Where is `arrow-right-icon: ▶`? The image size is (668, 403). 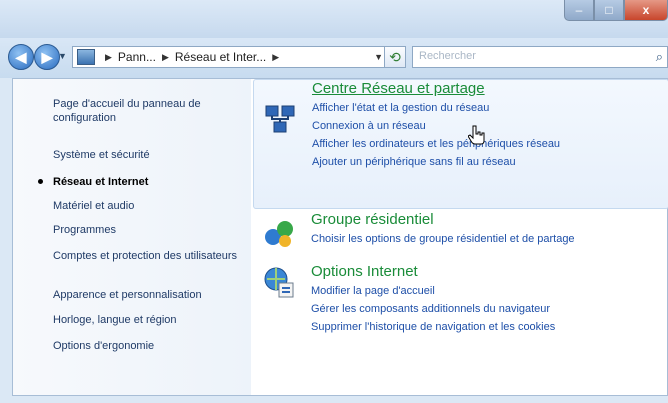 arrow-right-icon: ▶ is located at coordinates (47, 56).